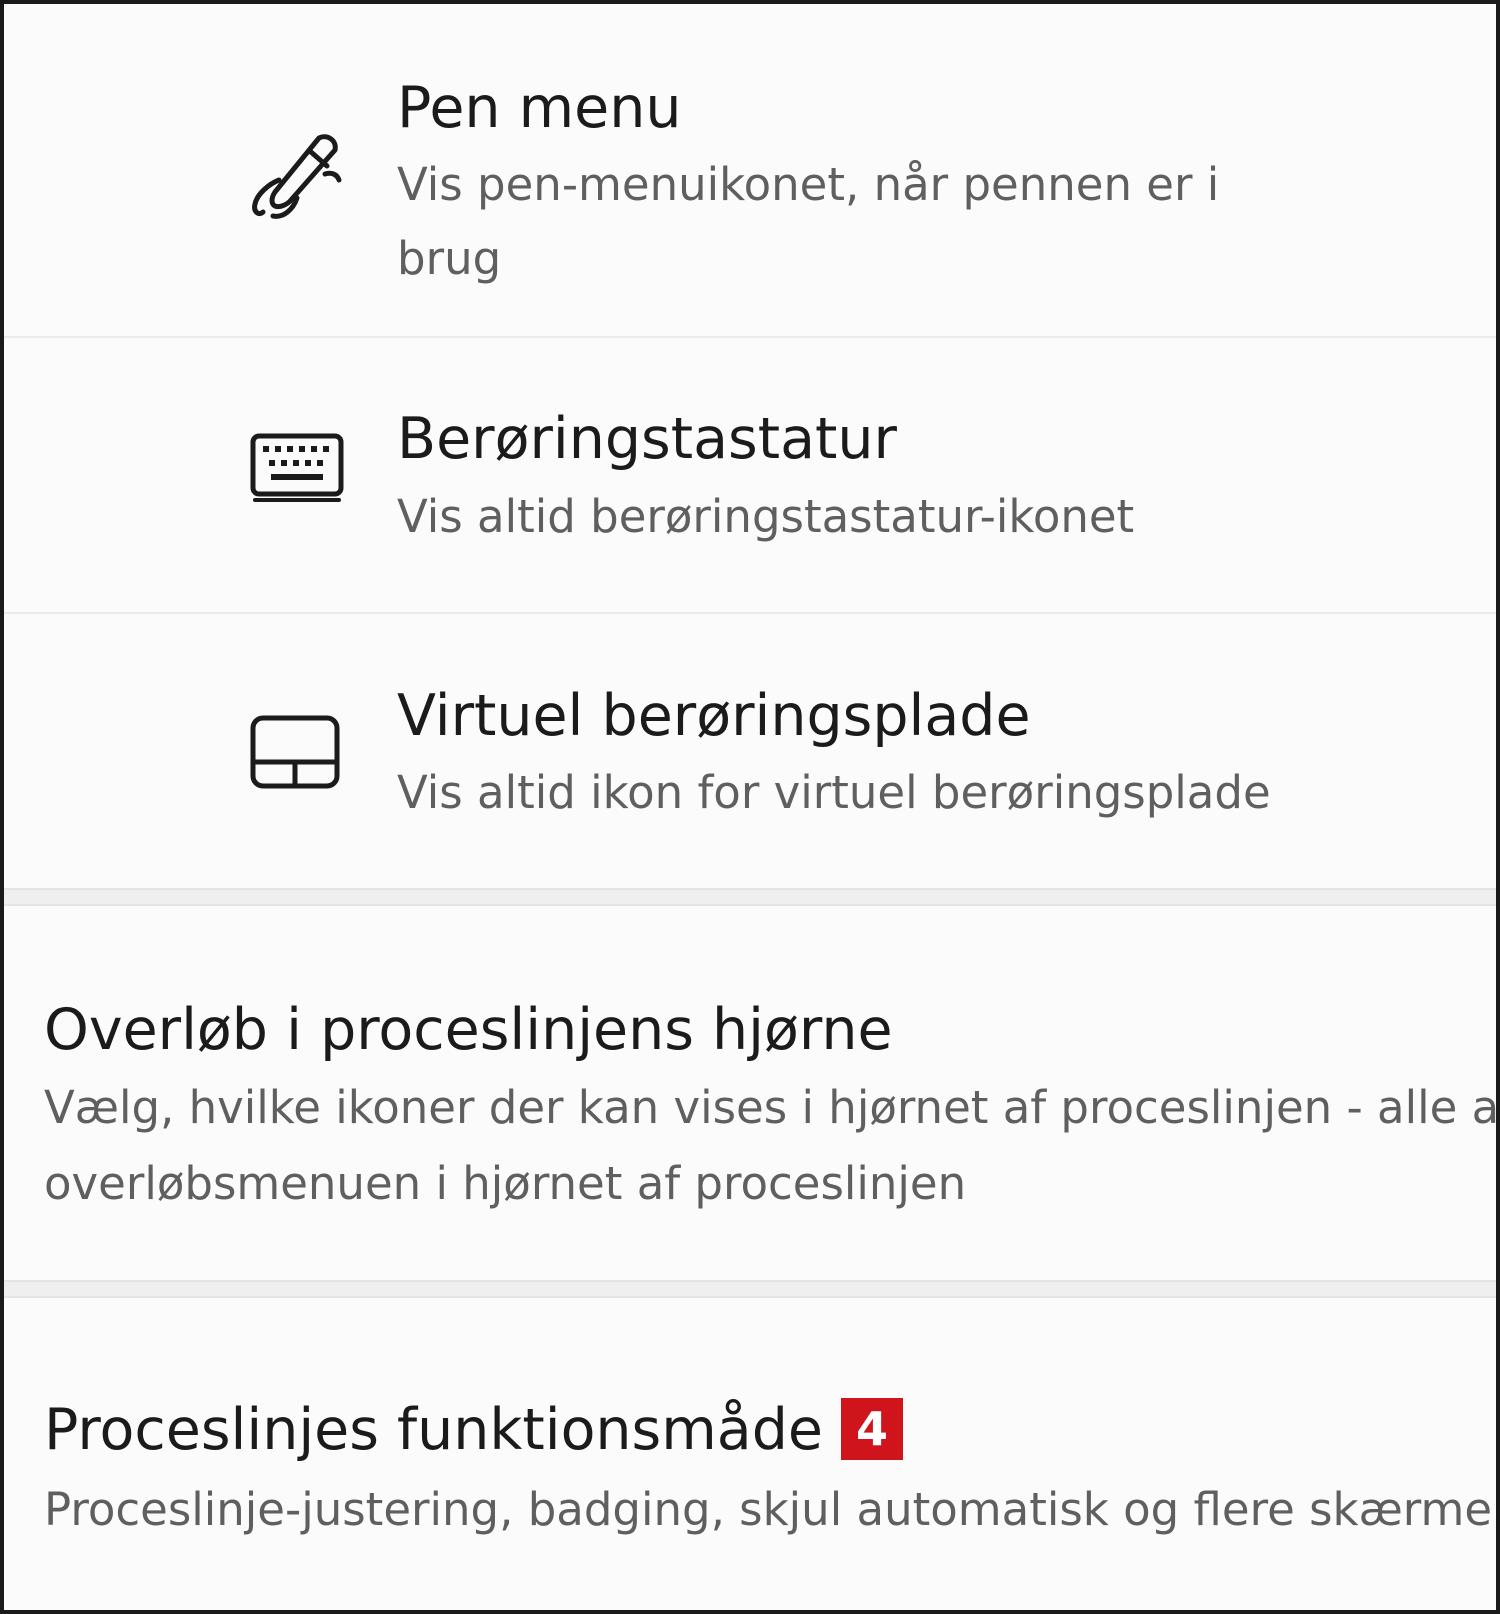 This screenshot has width=1500, height=1614. Describe the element at coordinates (297, 176) in the screenshot. I see `pen-icon` at that location.